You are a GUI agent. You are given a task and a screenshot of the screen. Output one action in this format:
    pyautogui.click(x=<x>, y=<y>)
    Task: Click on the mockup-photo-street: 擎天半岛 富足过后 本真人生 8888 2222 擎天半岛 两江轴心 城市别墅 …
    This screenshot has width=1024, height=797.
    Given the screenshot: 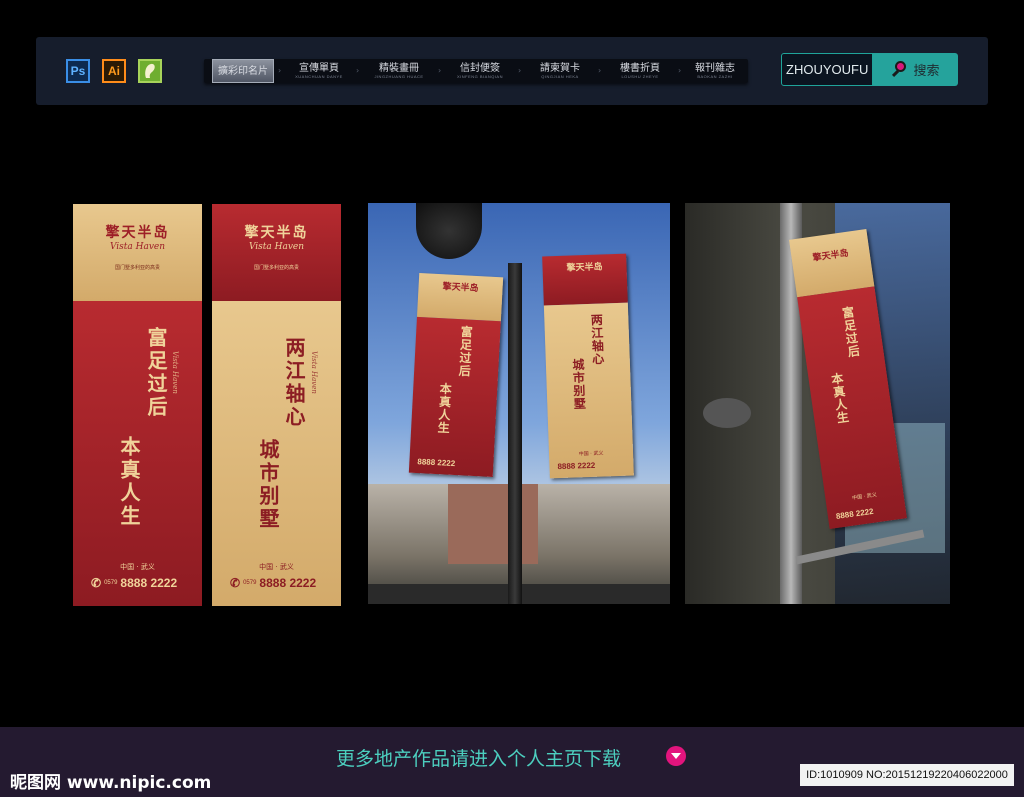 What is the action you would take?
    pyautogui.click(x=519, y=403)
    